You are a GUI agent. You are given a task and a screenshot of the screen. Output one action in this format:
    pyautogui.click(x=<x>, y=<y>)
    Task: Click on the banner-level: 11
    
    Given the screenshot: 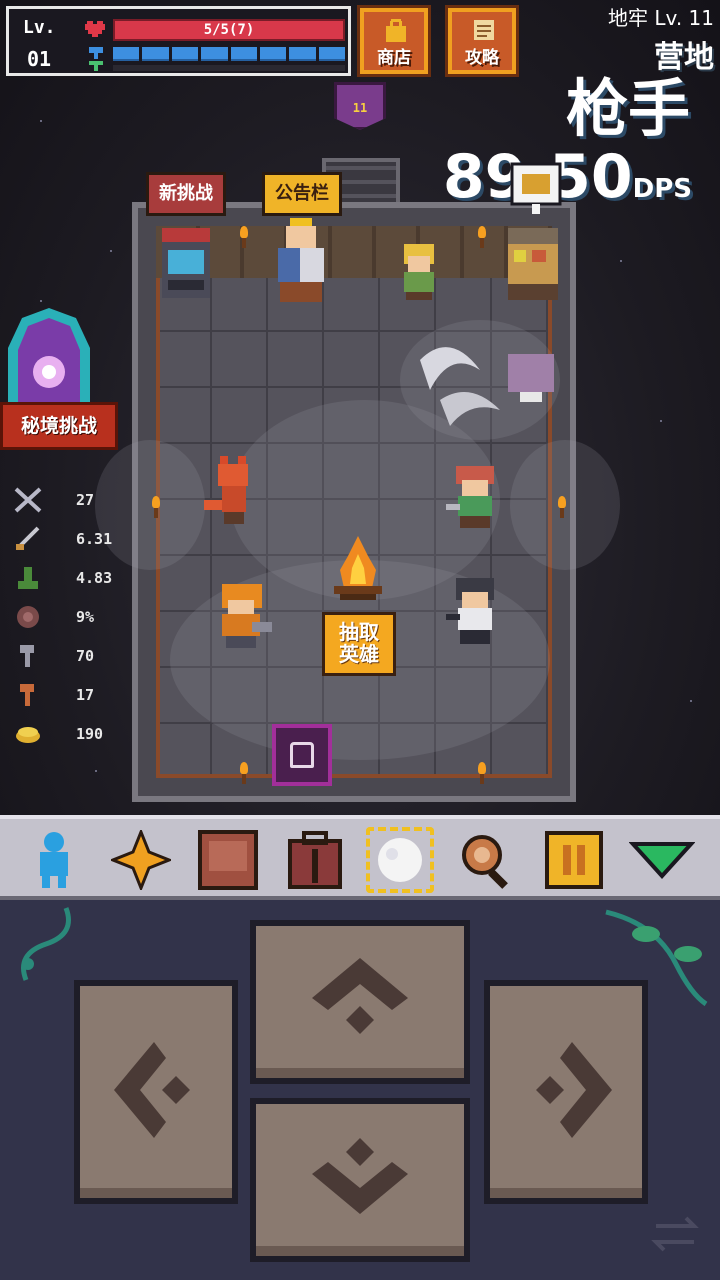 What is the action you would take?
    pyautogui.click(x=360, y=108)
    